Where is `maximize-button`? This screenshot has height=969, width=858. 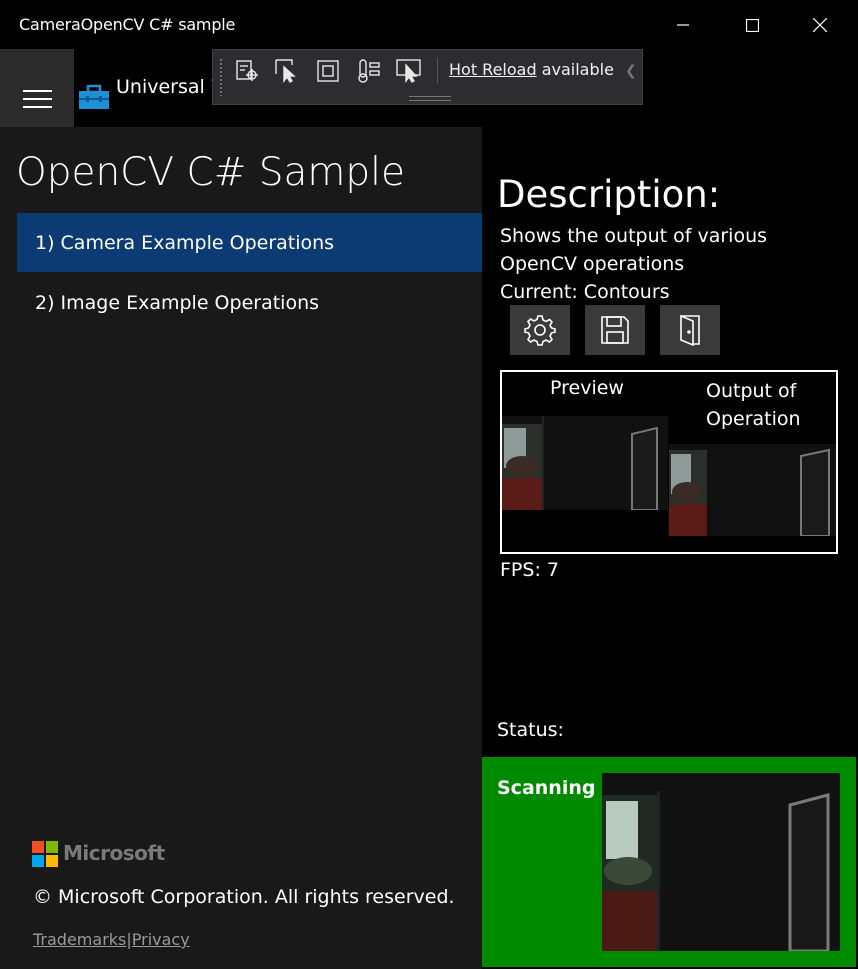 maximize-button is located at coordinates (752, 25).